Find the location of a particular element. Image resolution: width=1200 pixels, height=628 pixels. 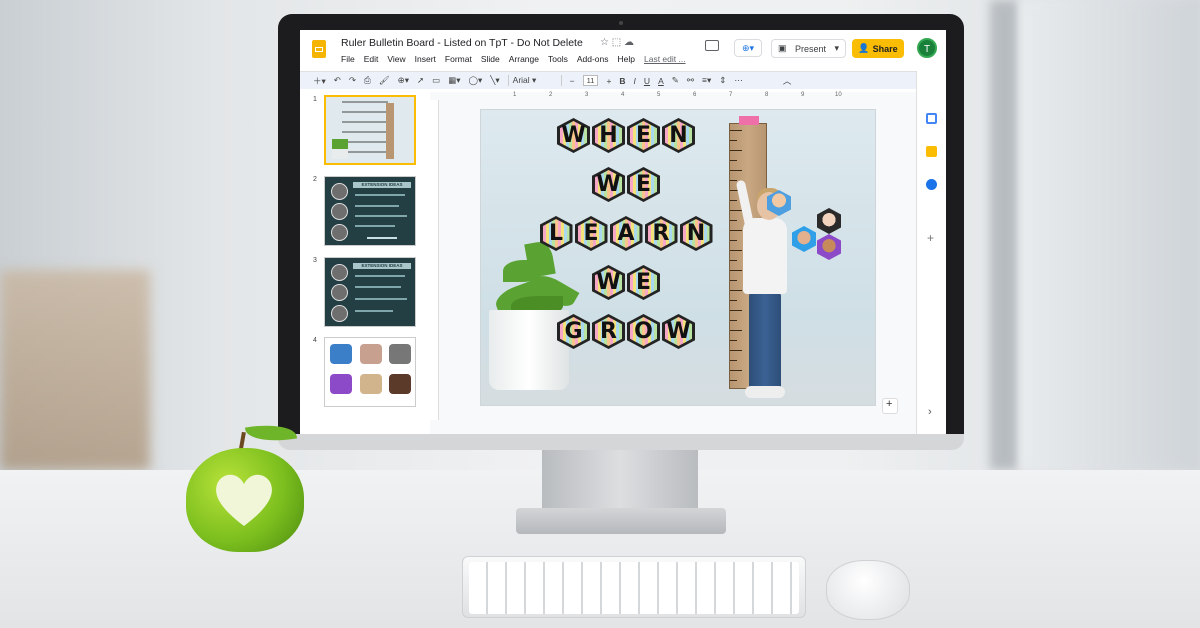

vertical-ruler is located at coordinates (434, 260).